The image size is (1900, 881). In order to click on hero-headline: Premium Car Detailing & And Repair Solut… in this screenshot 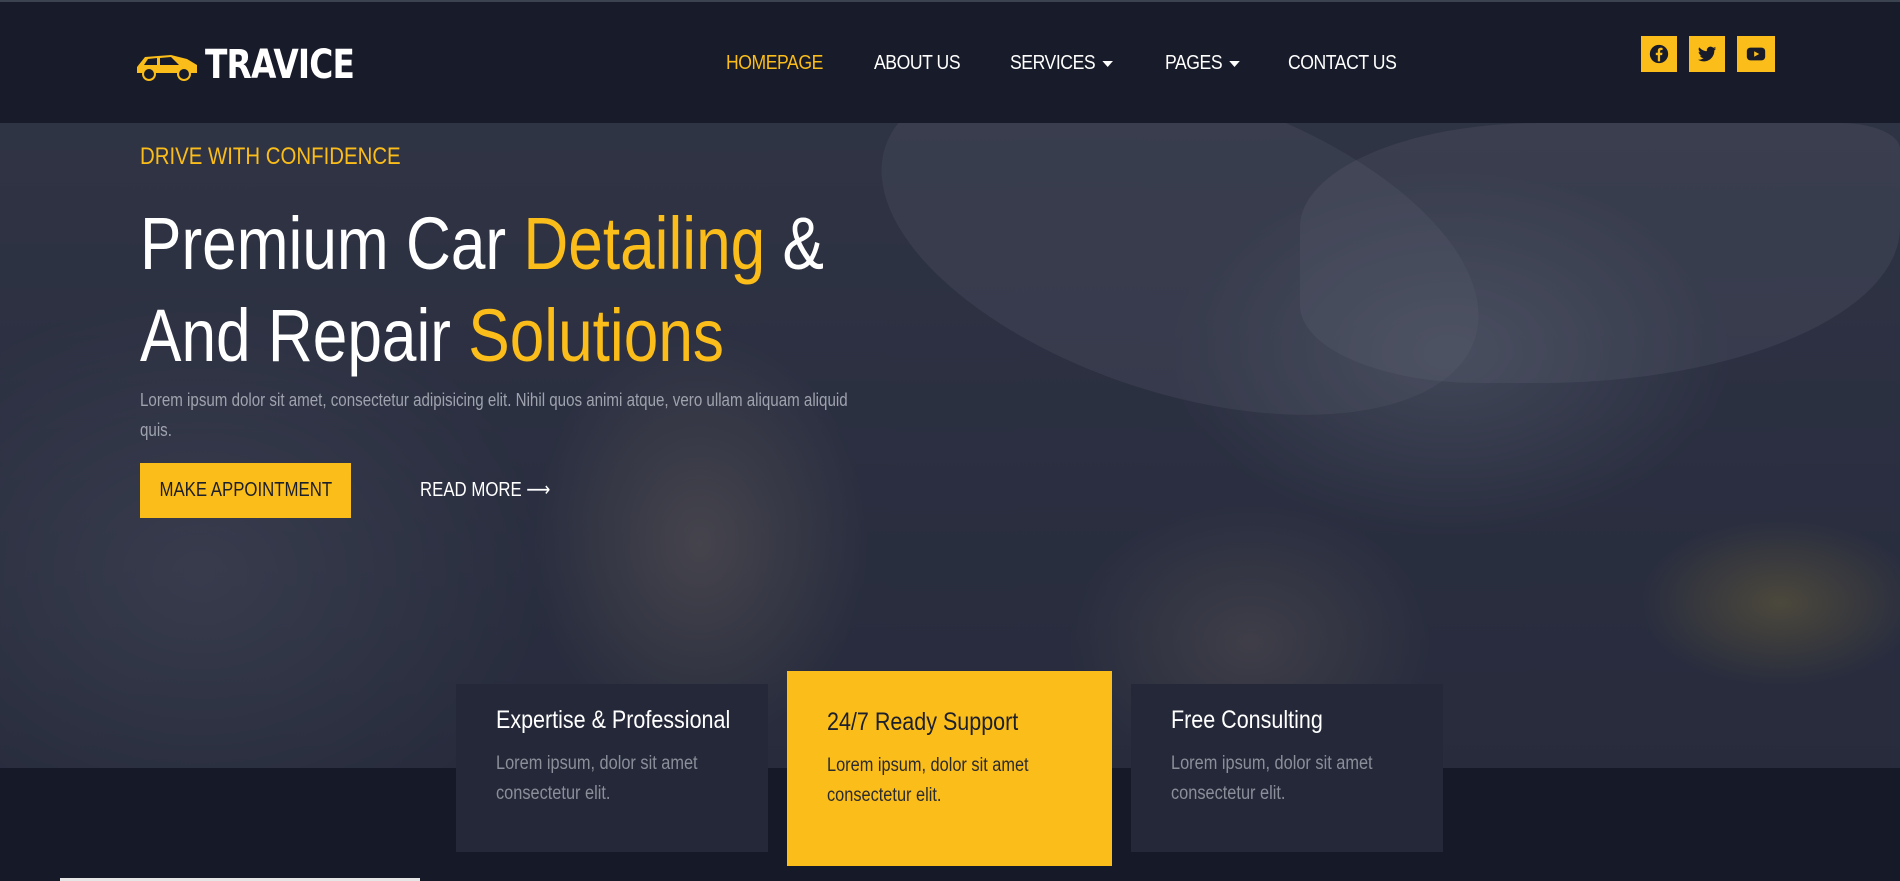, I will do `click(482, 290)`.